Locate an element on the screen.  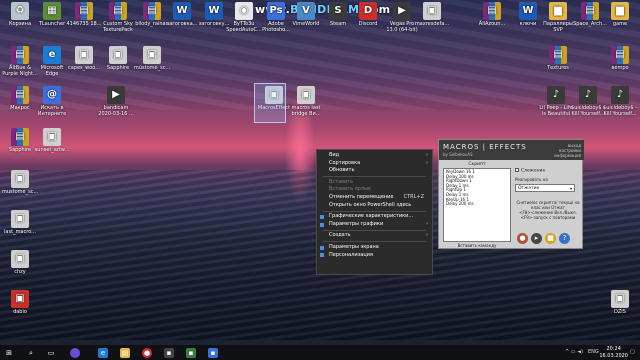
desktop-icon-paralp: ▆ Параллеры SVP is located at coordinates (558, 17).